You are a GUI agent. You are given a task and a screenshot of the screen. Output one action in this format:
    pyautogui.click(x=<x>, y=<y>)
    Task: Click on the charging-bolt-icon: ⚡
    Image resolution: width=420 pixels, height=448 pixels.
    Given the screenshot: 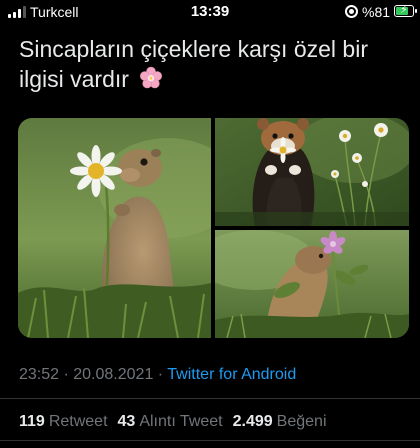 What is the action you would take?
    pyautogui.click(x=404, y=10)
    